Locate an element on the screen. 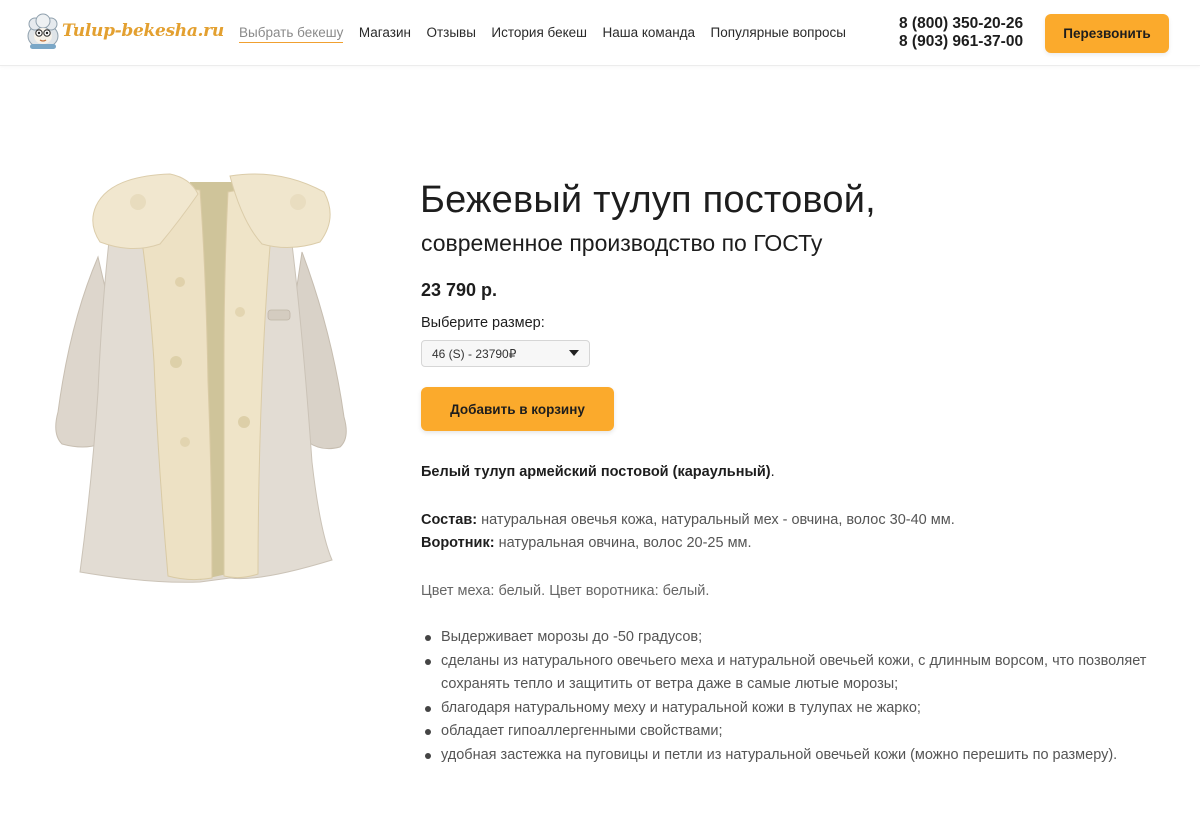 This screenshot has height=827, width=1200. phone-link-secondary: 8 (903) 961-37-00 is located at coordinates (961, 42).